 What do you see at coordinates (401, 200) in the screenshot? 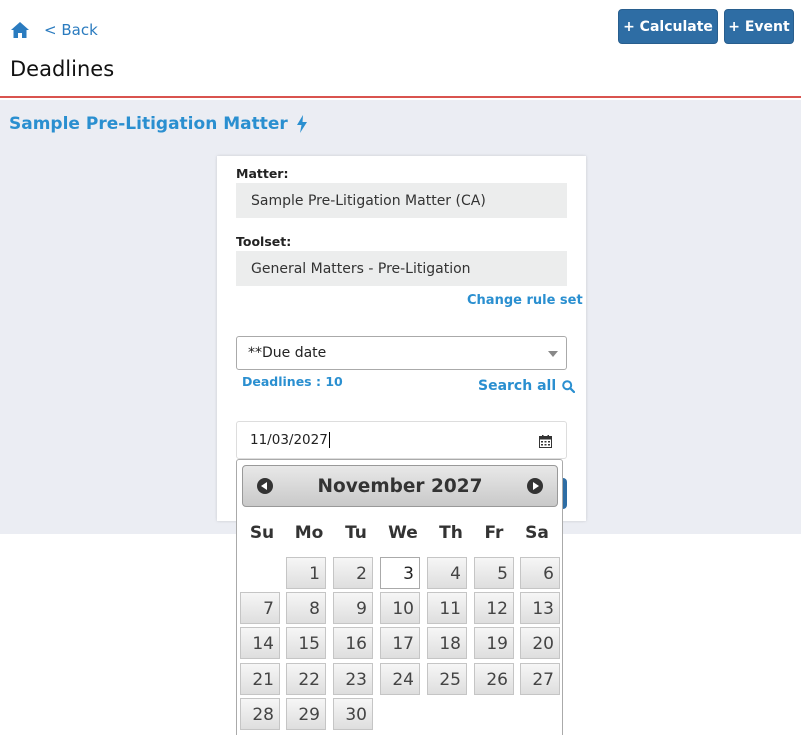
I see `matter-field: Sample Pre-Litigation Matter (CA)` at bounding box center [401, 200].